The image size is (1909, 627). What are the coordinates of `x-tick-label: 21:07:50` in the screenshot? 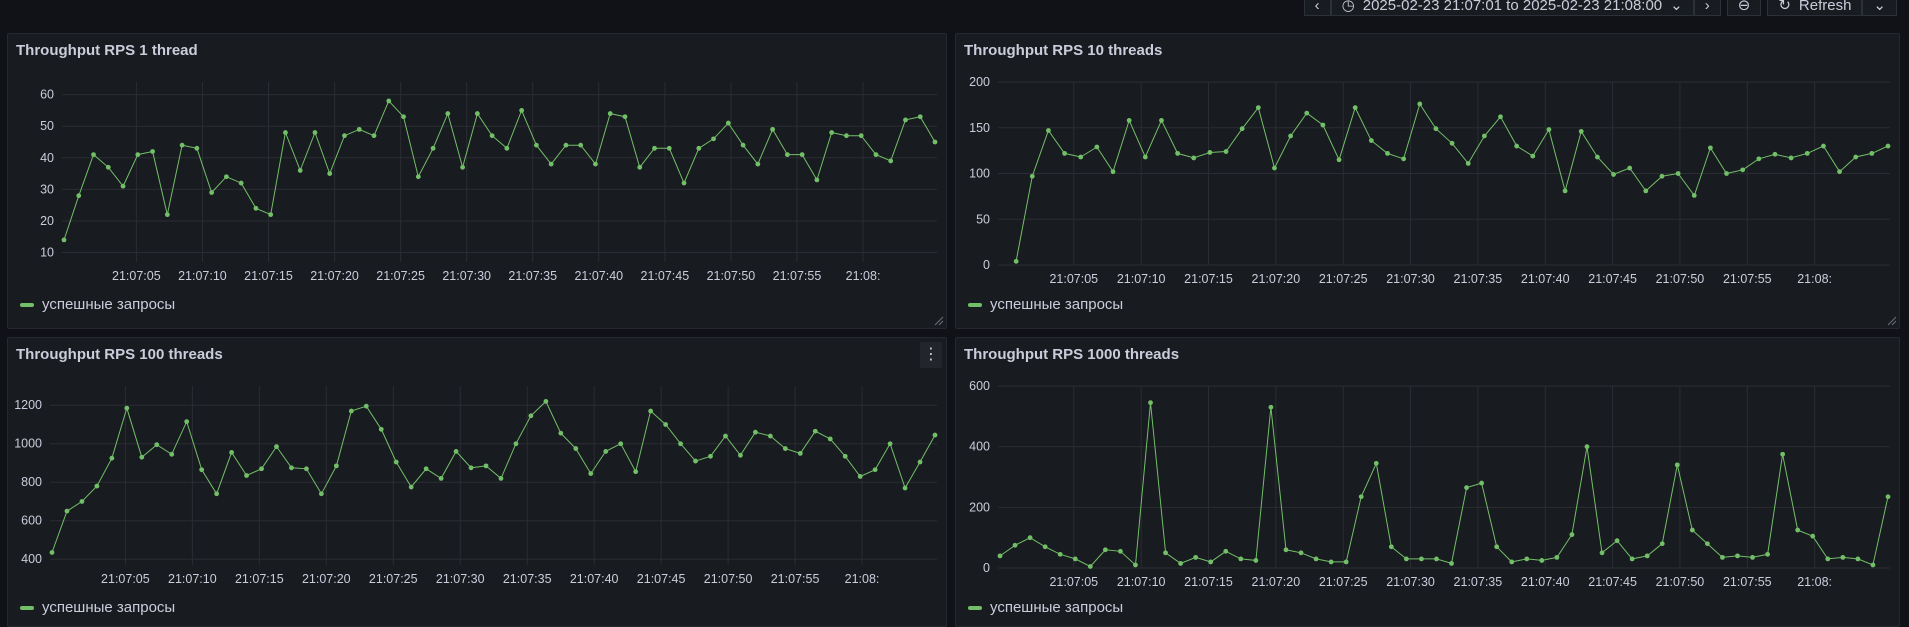 It's located at (1680, 582).